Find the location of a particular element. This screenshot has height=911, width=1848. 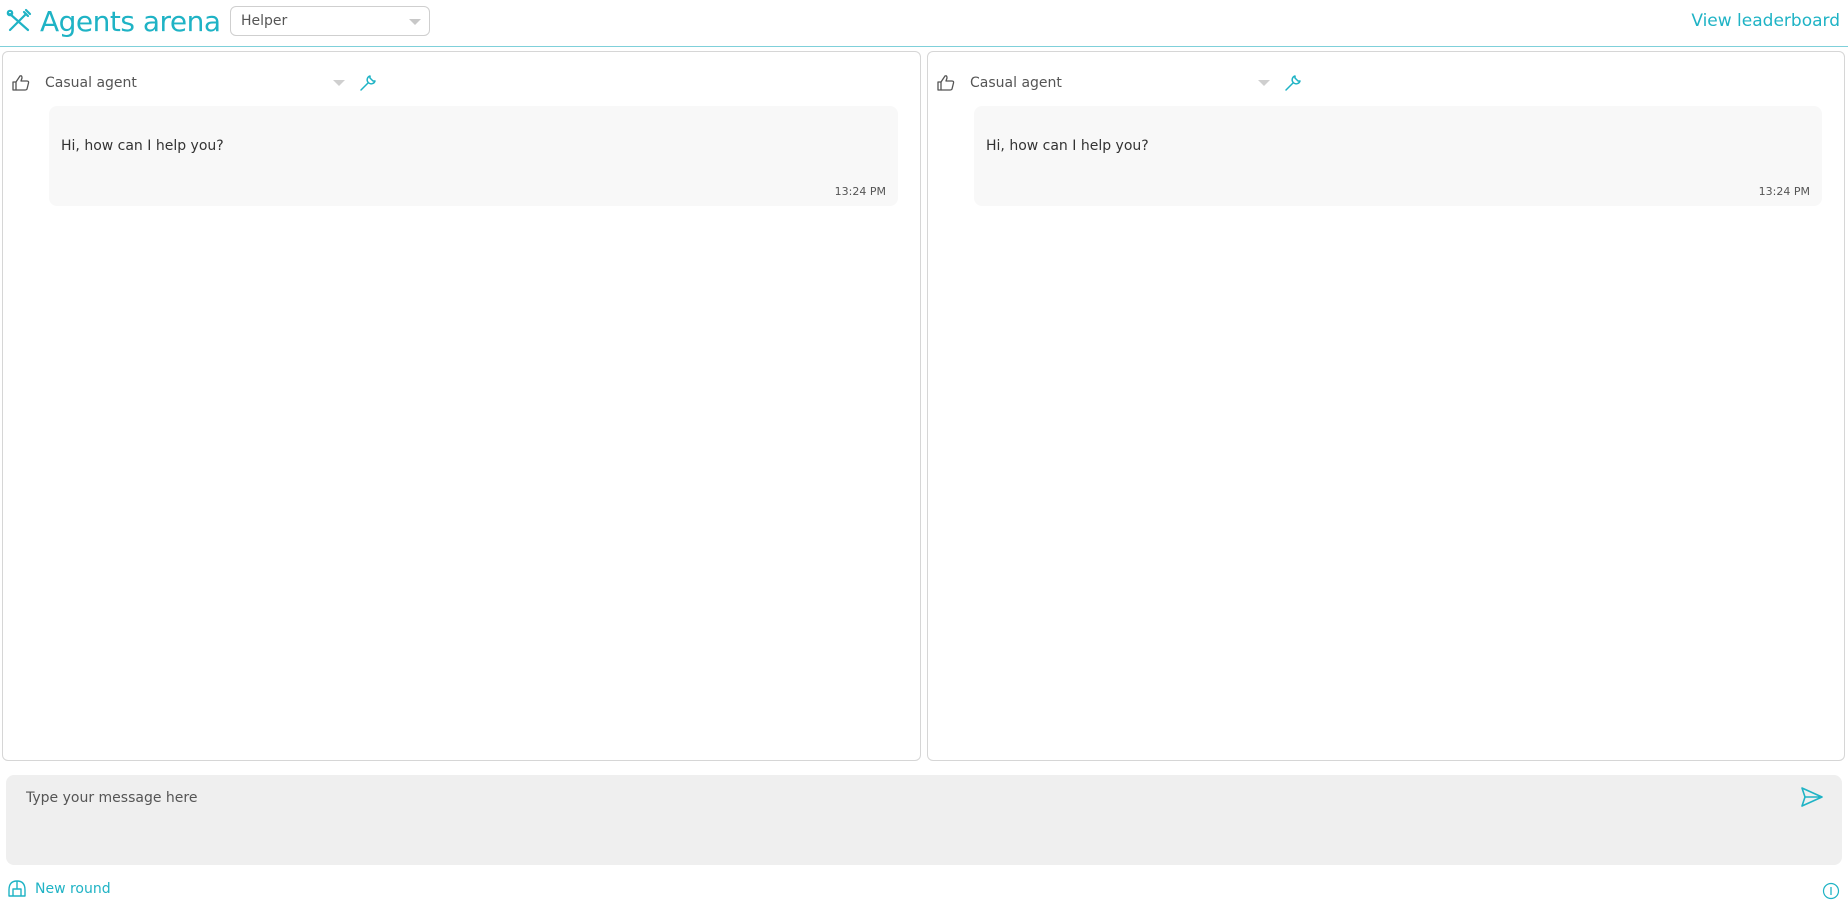

brand: Agents arena is located at coordinates (113, 21).